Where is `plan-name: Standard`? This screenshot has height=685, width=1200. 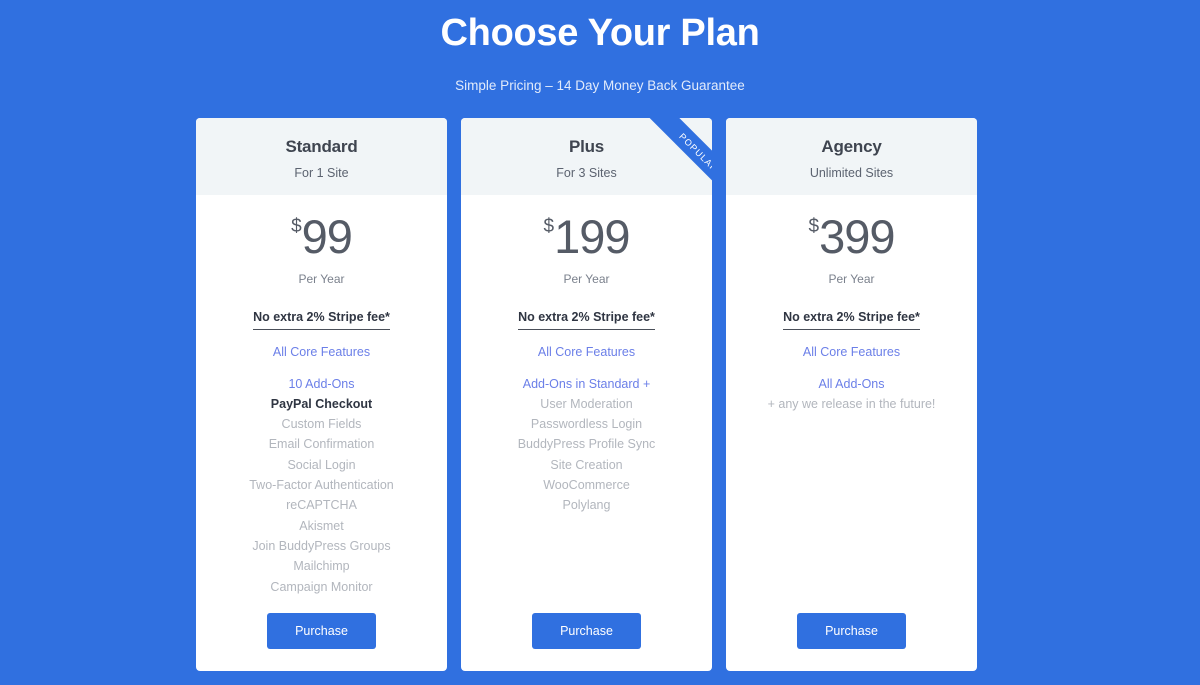
plan-name: Standard is located at coordinates (321, 146).